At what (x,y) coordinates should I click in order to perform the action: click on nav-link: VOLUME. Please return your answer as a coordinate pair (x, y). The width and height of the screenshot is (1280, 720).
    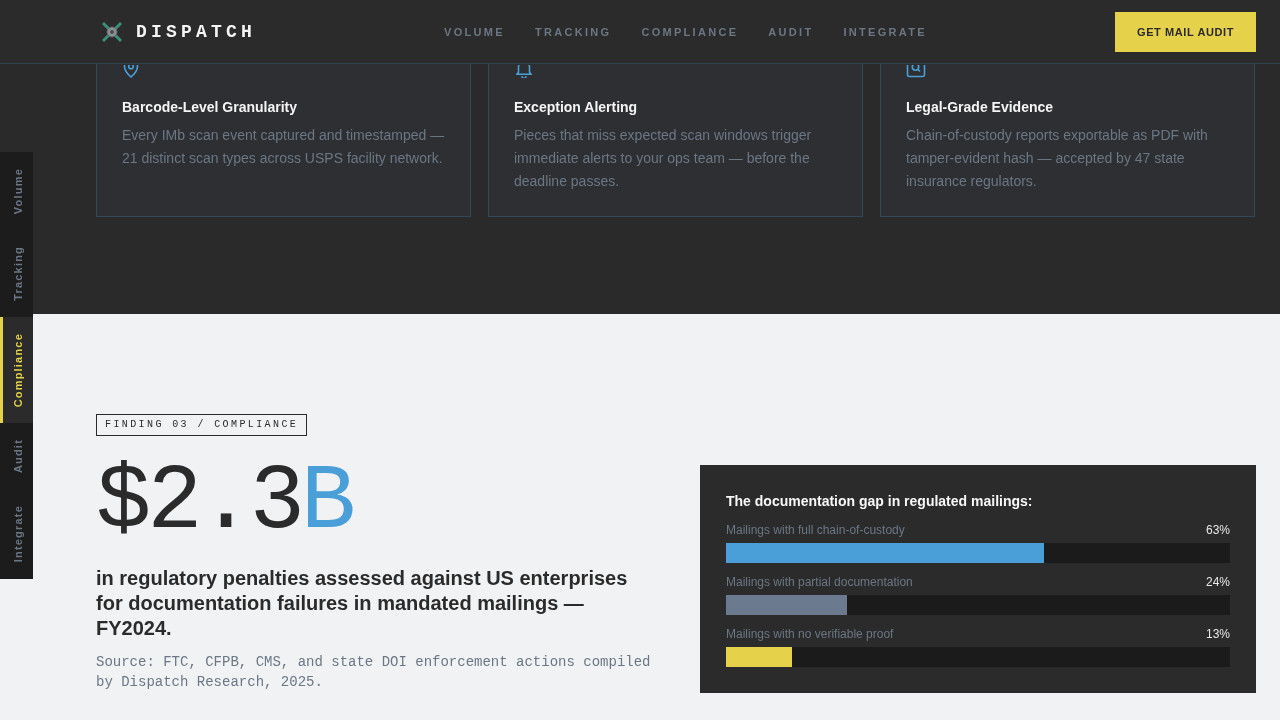
    Looking at the image, I should click on (474, 31).